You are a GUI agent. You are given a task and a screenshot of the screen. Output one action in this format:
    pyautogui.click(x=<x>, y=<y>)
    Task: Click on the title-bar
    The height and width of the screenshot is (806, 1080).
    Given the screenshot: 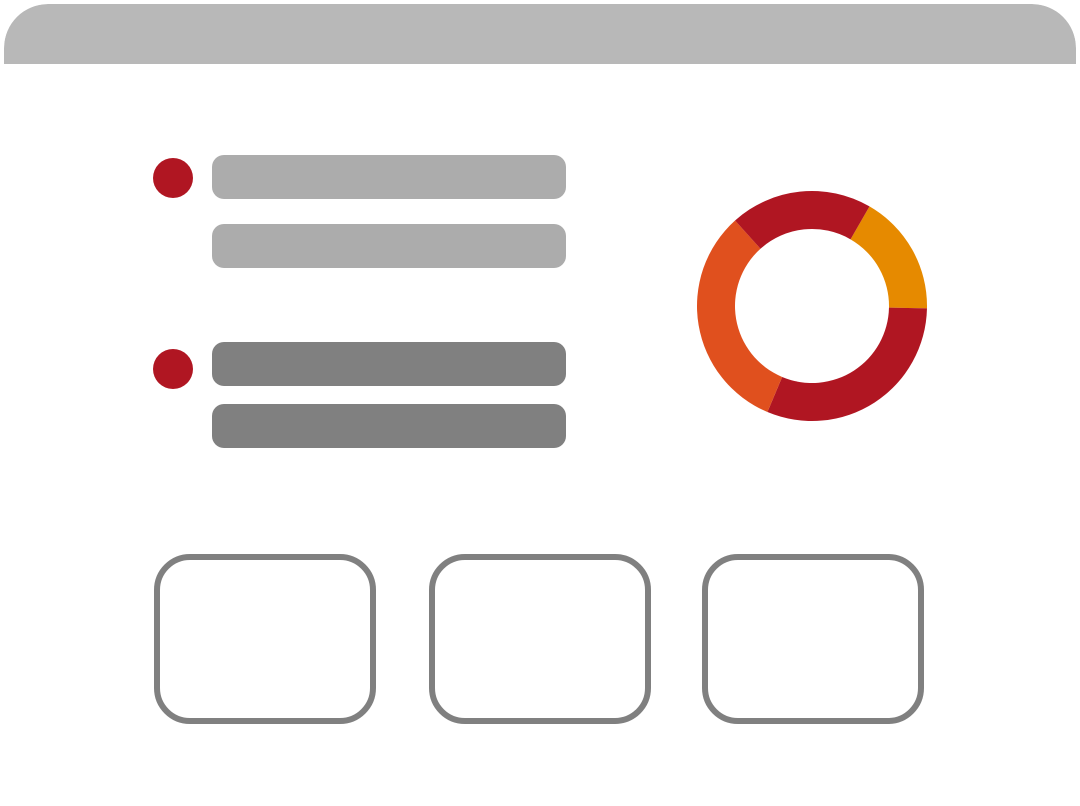 What is the action you would take?
    pyautogui.click(x=540, y=34)
    